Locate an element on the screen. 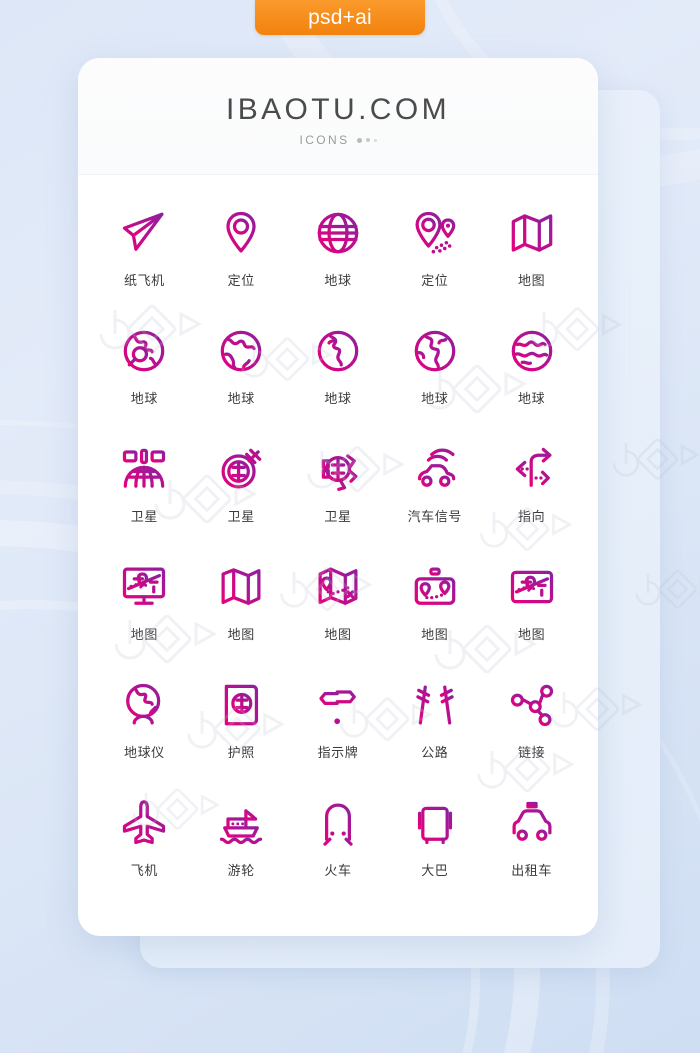  icon-cell: 飞机 is located at coordinates (144, 846).